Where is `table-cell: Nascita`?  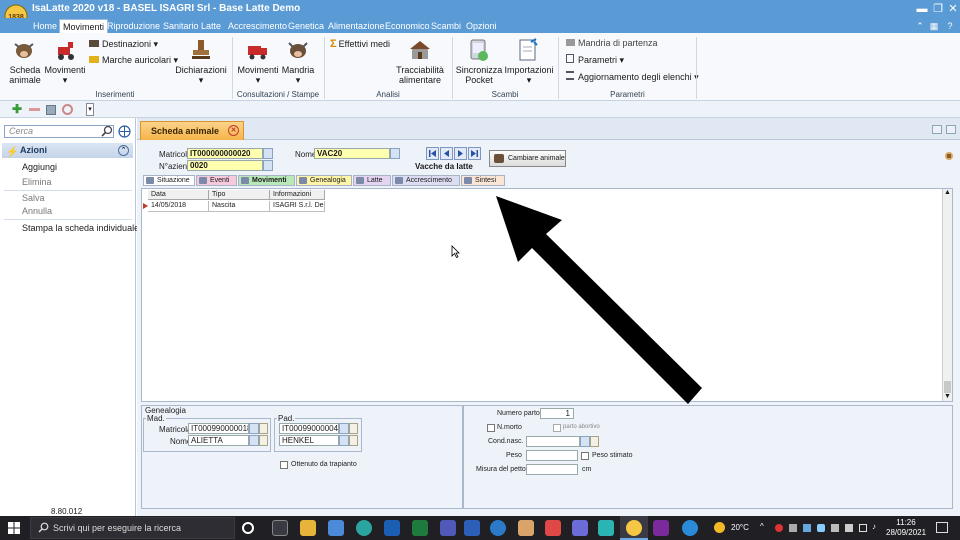 table-cell: Nascita is located at coordinates (239, 206).